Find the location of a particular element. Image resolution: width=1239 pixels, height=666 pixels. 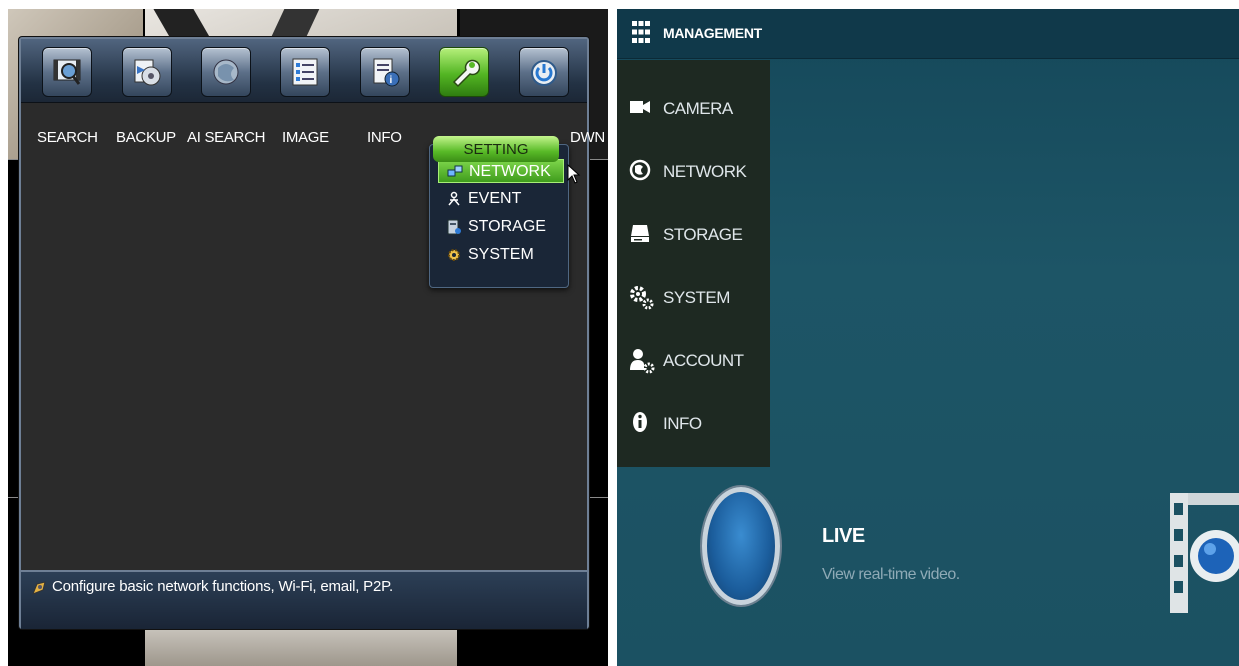

sidebar-item-storage: STORAGE is located at coordinates (693, 234).